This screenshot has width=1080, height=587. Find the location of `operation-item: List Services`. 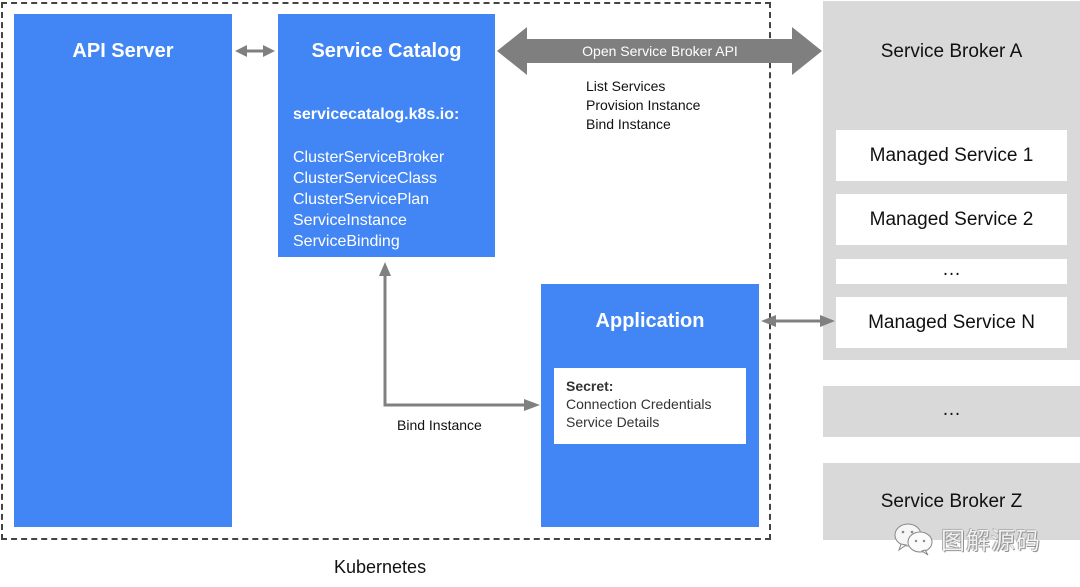

operation-item: List Services is located at coordinates (626, 86).